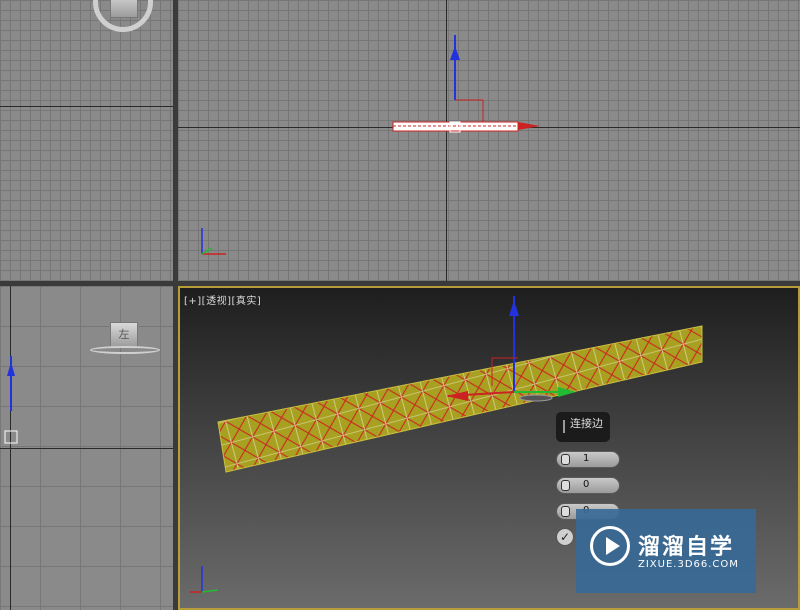  What do you see at coordinates (213, 241) in the screenshot?
I see `front-axis-tripod-icon` at bounding box center [213, 241].